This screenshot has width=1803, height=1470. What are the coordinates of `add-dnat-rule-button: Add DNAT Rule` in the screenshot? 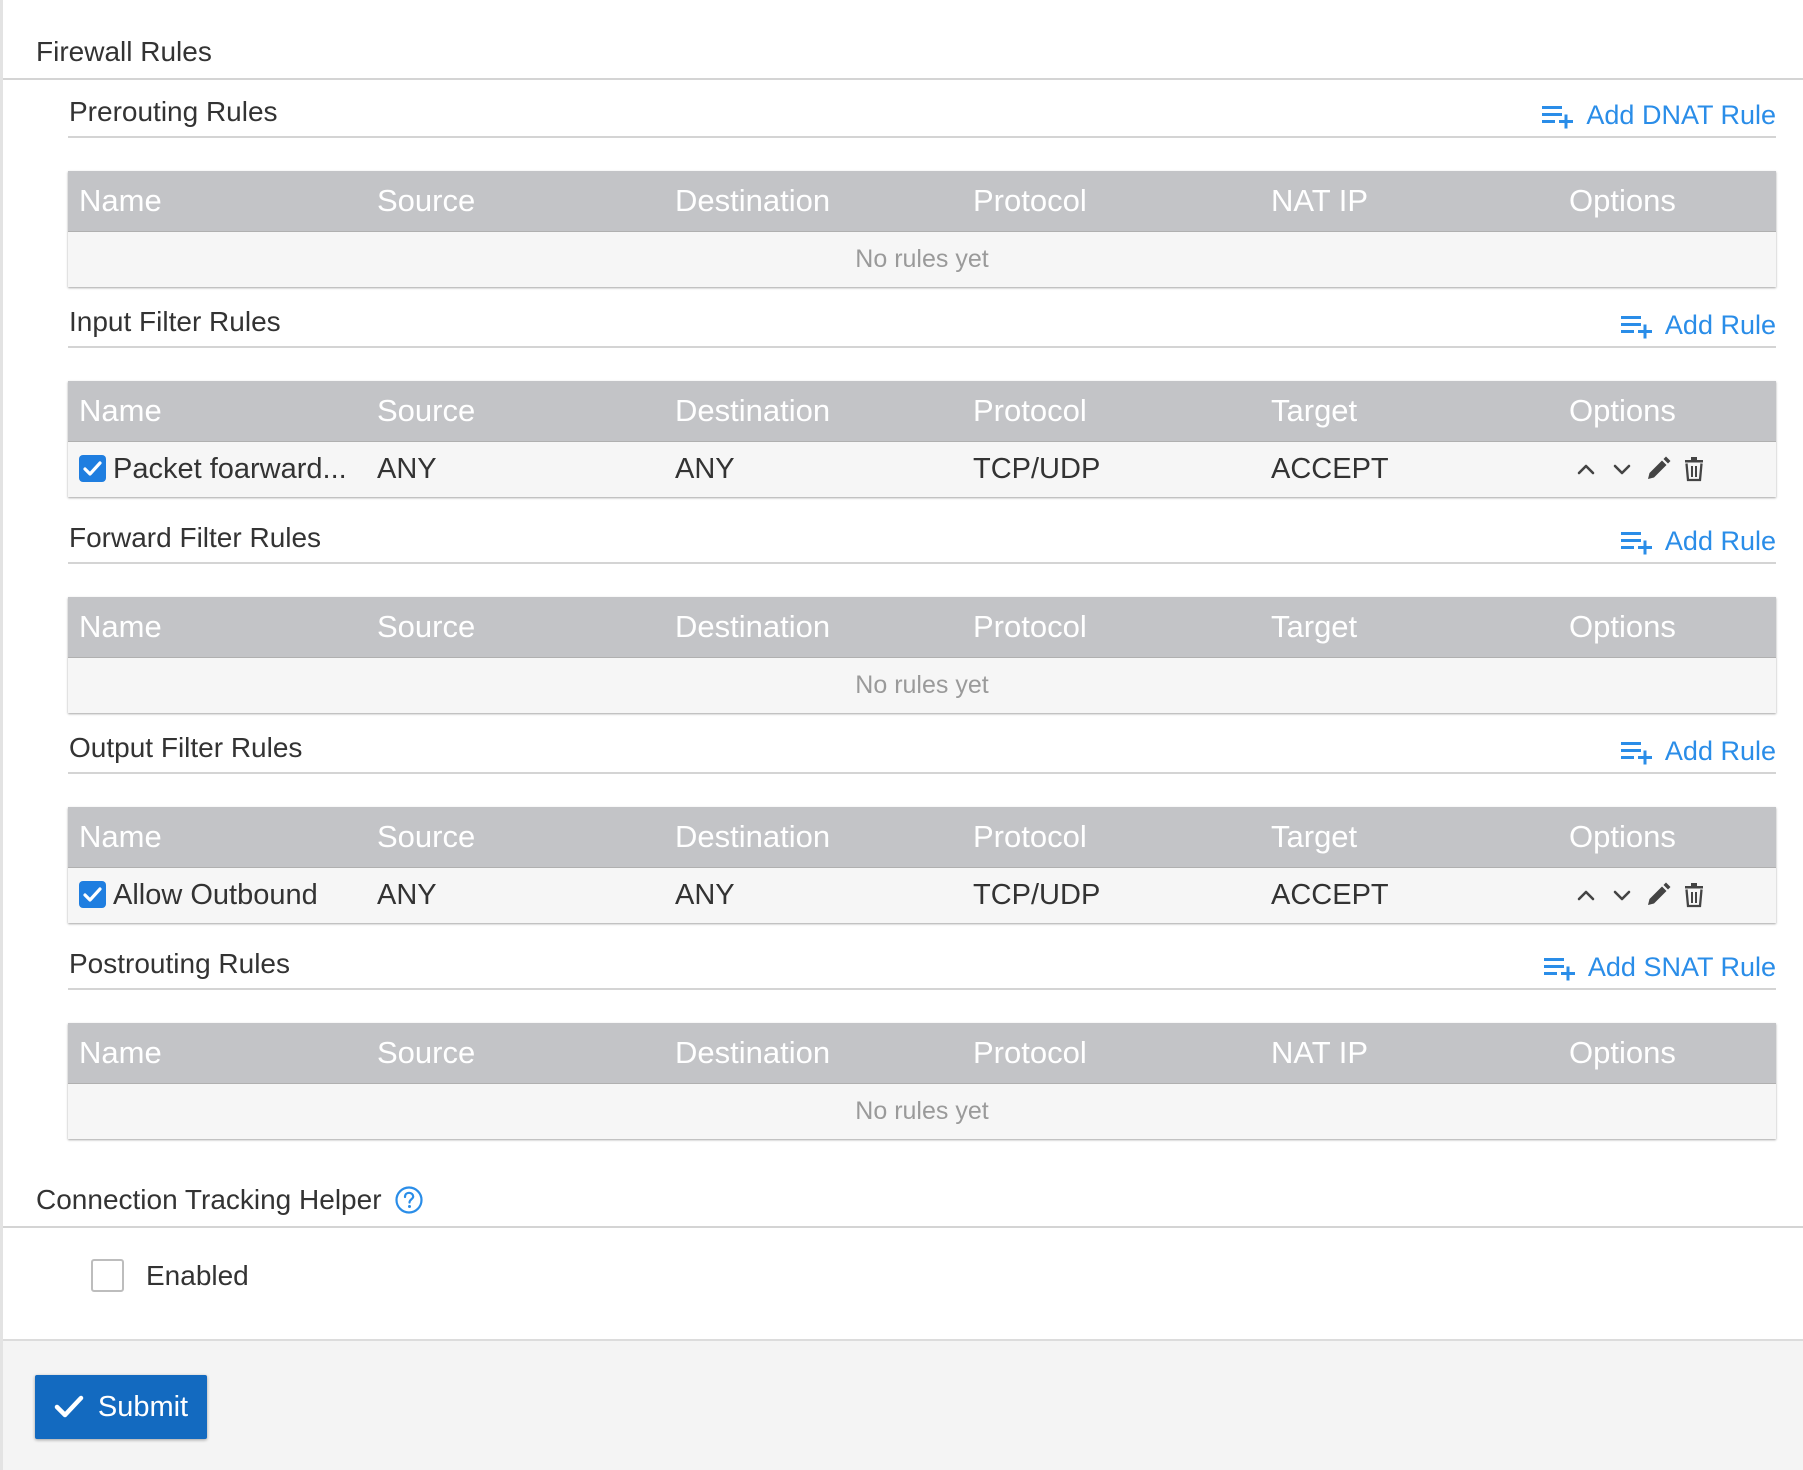 It's located at (1659, 115).